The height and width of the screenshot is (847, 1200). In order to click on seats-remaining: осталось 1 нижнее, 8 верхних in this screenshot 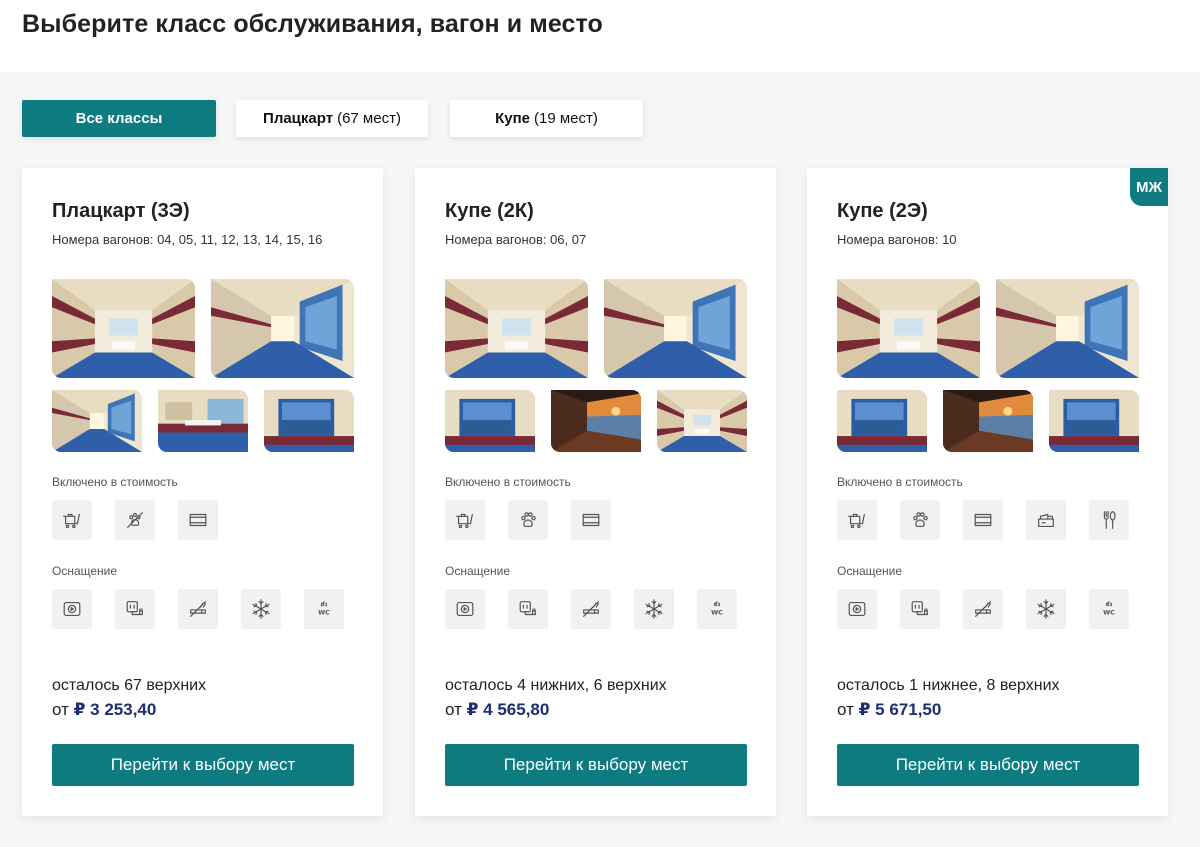, I will do `click(948, 685)`.